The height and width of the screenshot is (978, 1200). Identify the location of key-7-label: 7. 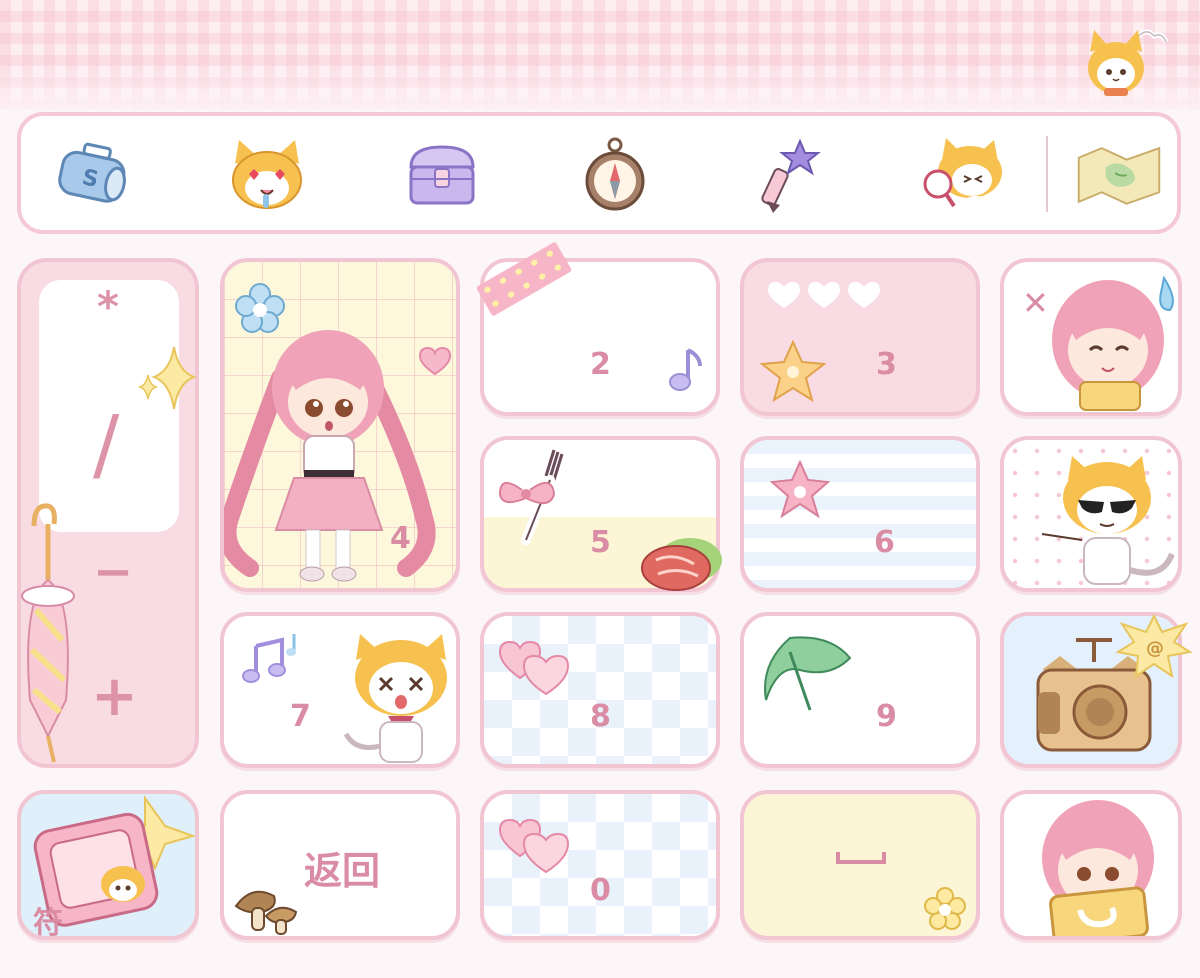
(300, 716).